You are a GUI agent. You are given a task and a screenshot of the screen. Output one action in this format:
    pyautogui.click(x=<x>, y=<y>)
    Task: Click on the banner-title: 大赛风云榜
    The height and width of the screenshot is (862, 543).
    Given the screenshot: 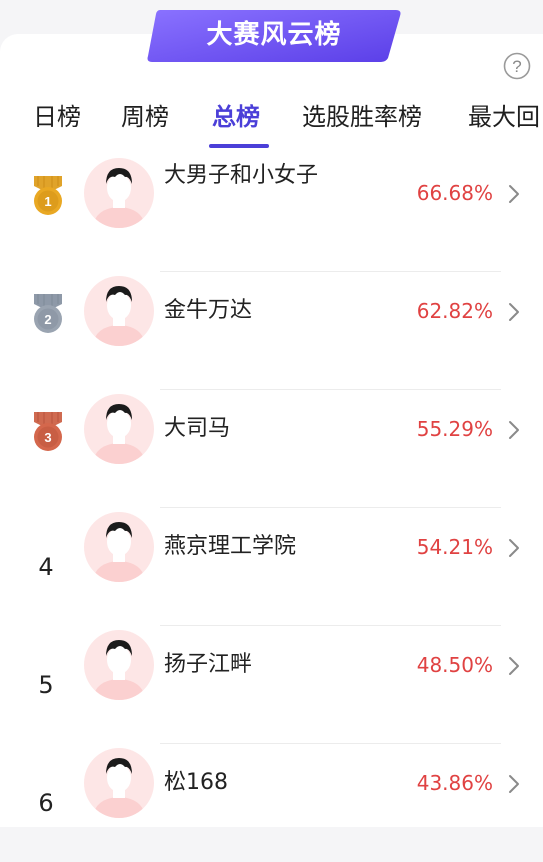 What is the action you would take?
    pyautogui.click(x=274, y=35)
    